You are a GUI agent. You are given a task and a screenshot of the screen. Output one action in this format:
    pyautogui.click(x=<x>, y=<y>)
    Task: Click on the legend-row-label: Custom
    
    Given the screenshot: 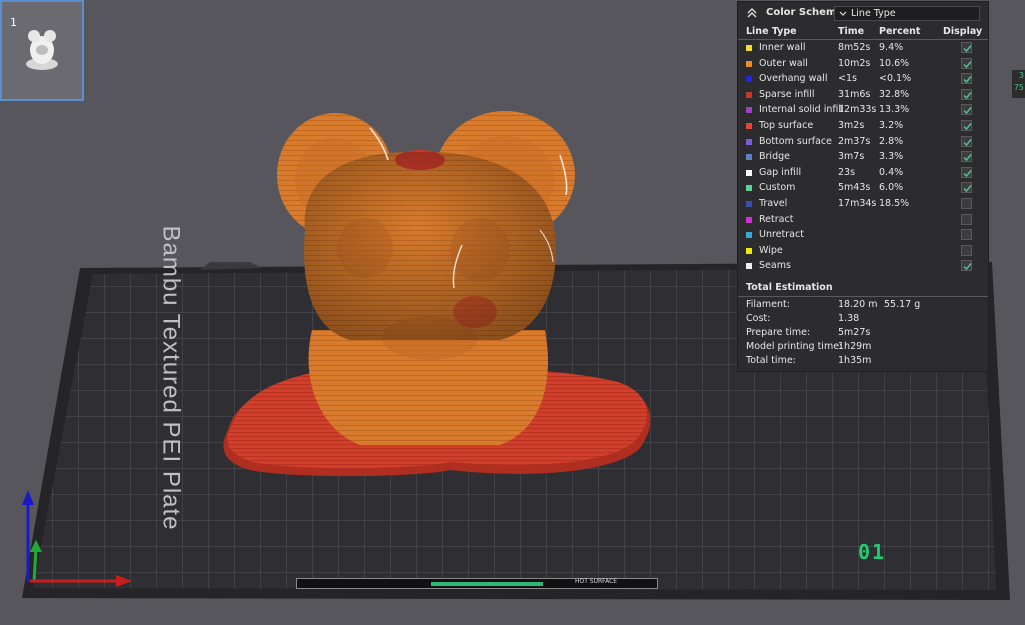 What is the action you would take?
    pyautogui.click(x=777, y=188)
    